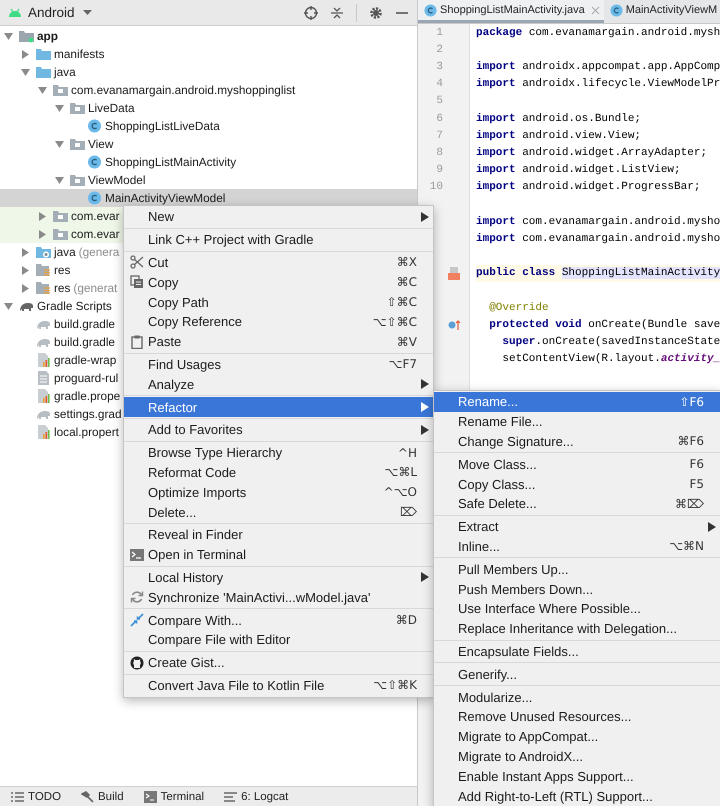  What do you see at coordinates (400, 472) in the screenshot?
I see `shortcut-hint: ⌥⌘L` at bounding box center [400, 472].